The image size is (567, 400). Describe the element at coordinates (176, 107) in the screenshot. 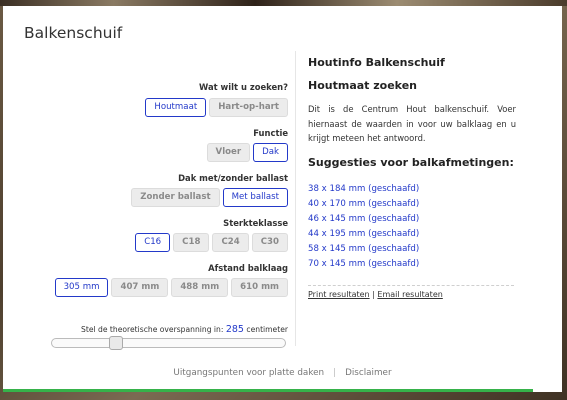

I see `option-button: Houtmaat` at that location.